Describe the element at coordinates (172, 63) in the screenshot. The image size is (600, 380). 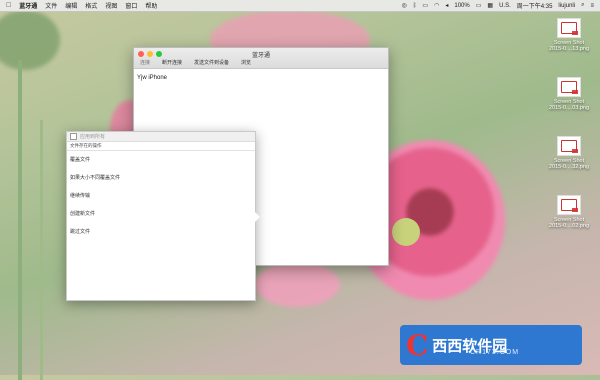
I see `disconnect-button: 断开连接` at that location.